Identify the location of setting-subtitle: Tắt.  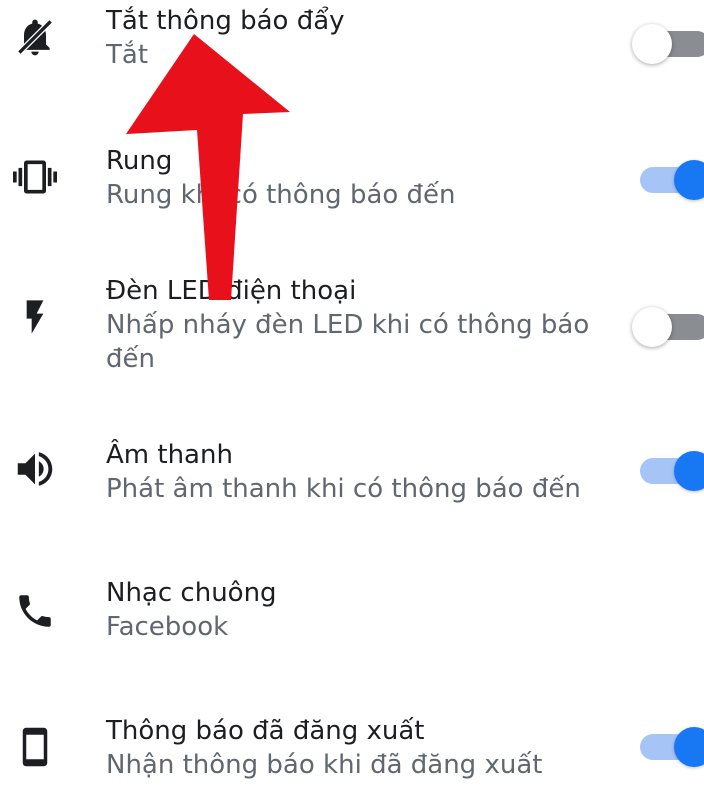
(127, 55).